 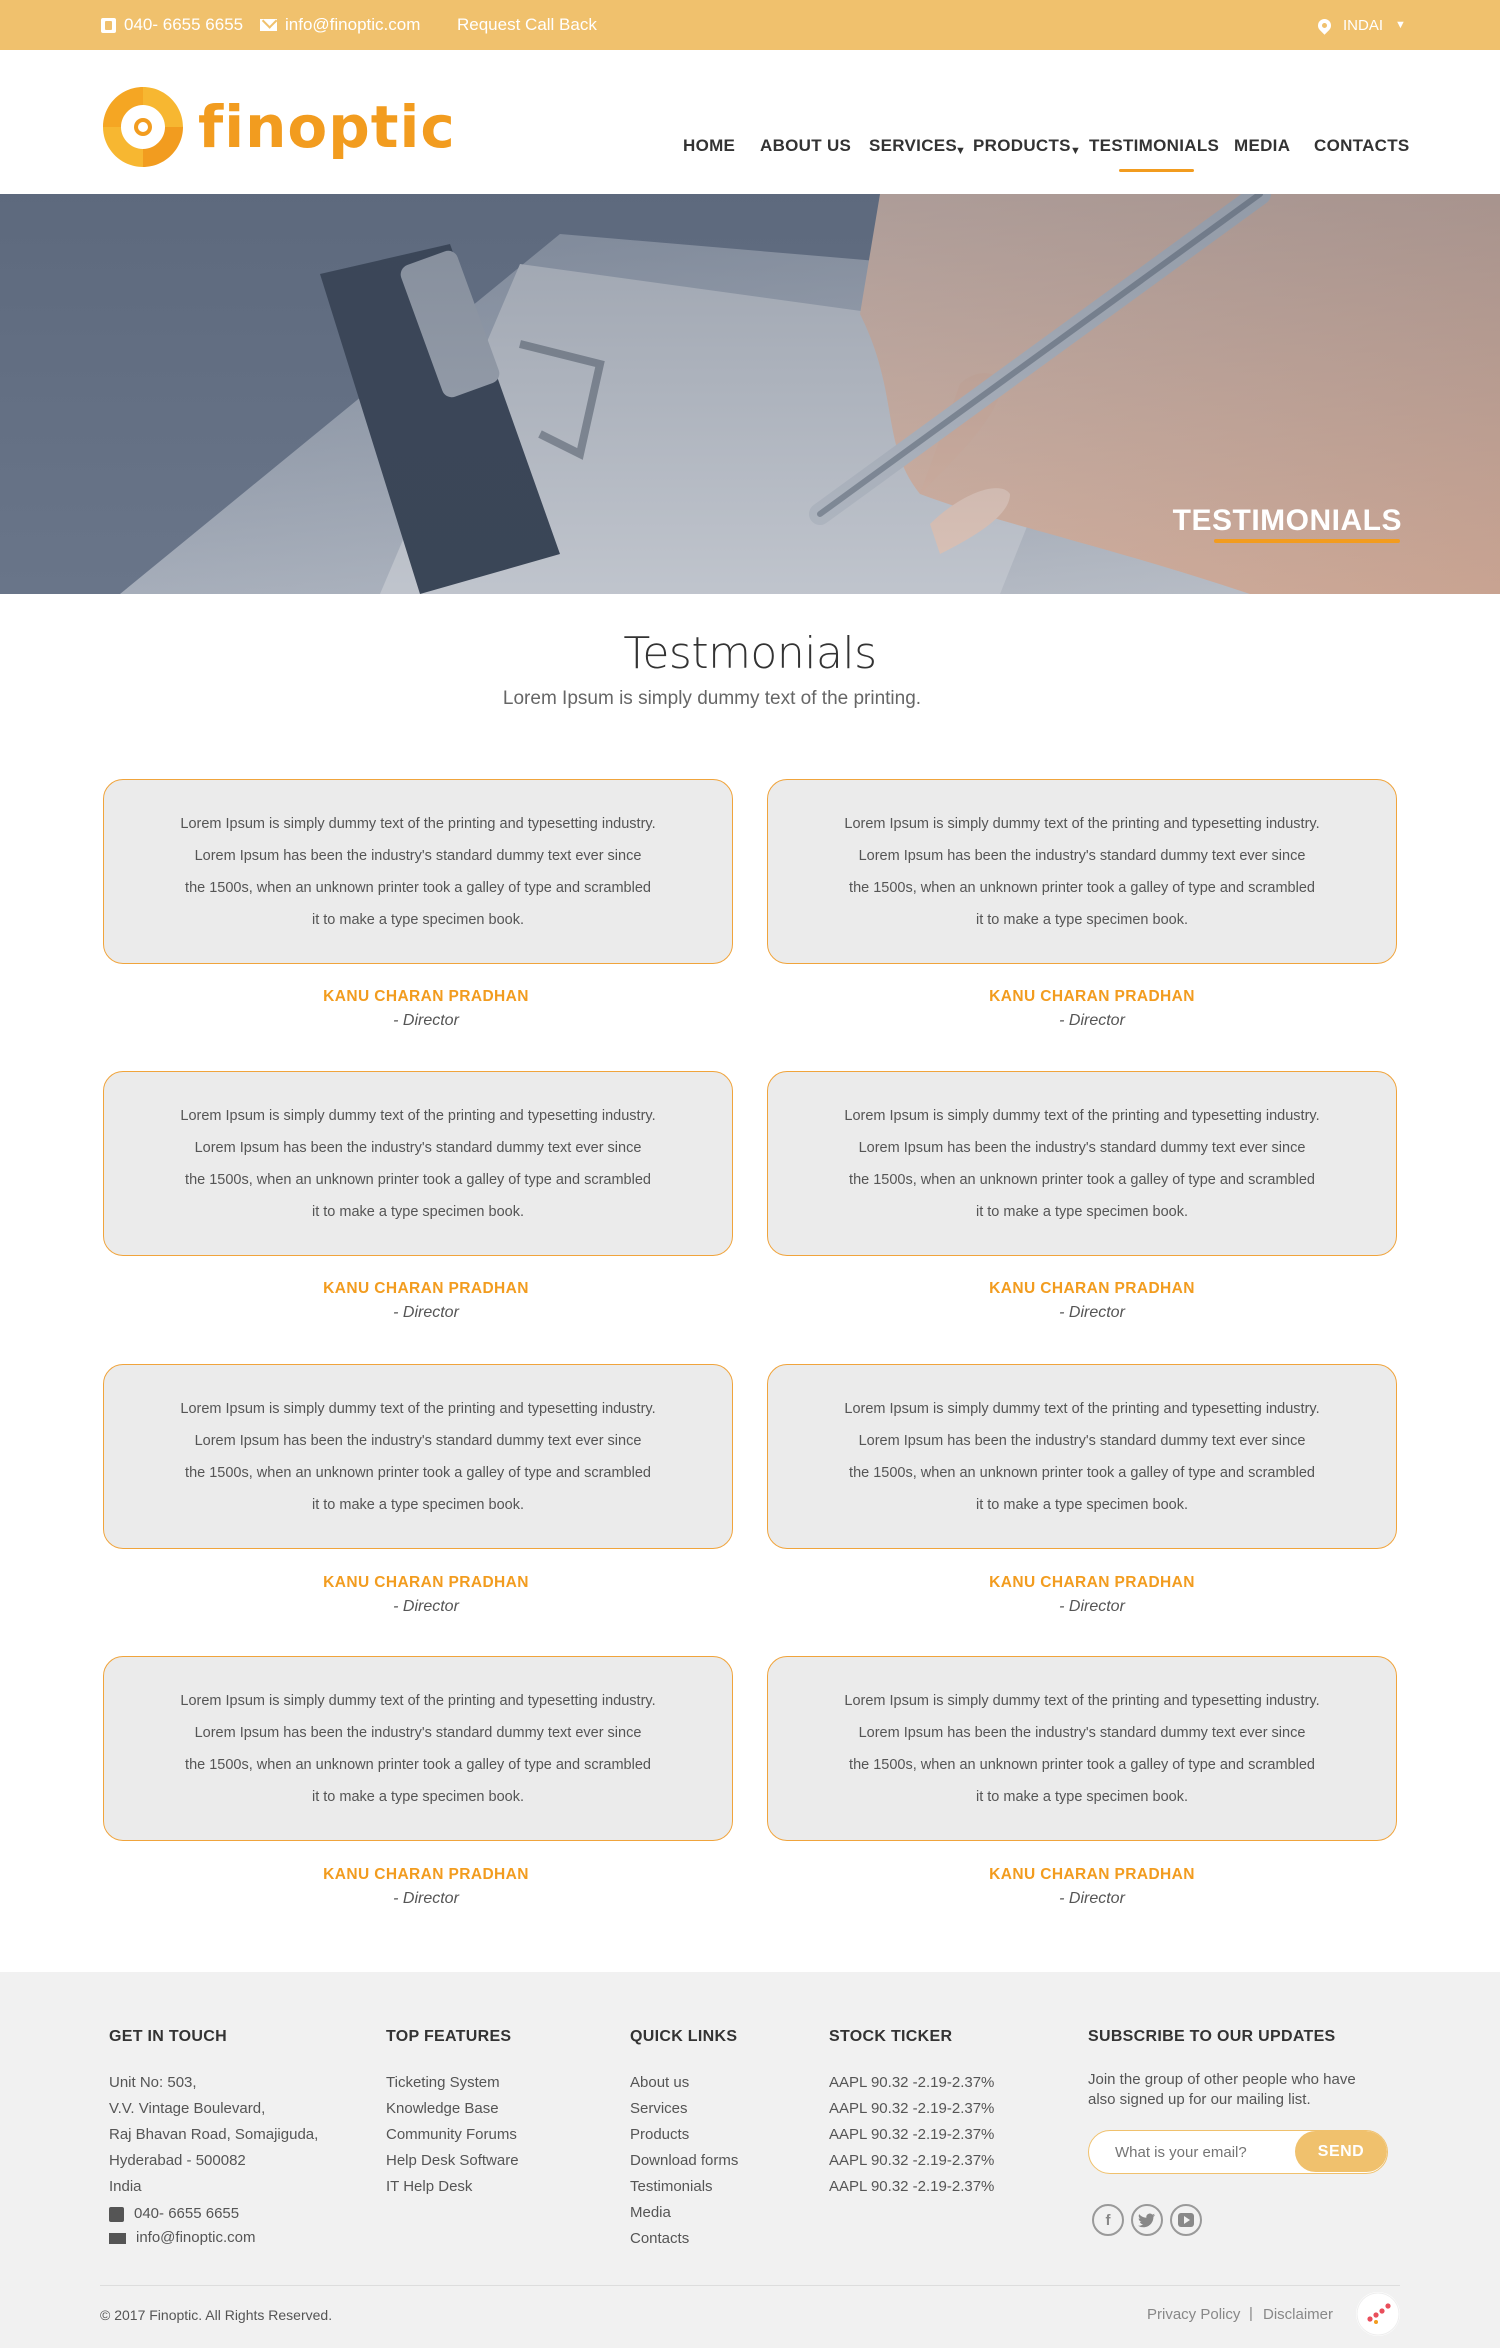 I want to click on products-dropdown-icon: ▼, so click(x=1075, y=151).